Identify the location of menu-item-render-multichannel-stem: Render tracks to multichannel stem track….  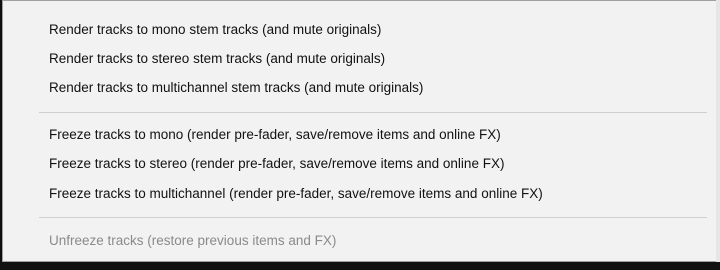
(236, 88).